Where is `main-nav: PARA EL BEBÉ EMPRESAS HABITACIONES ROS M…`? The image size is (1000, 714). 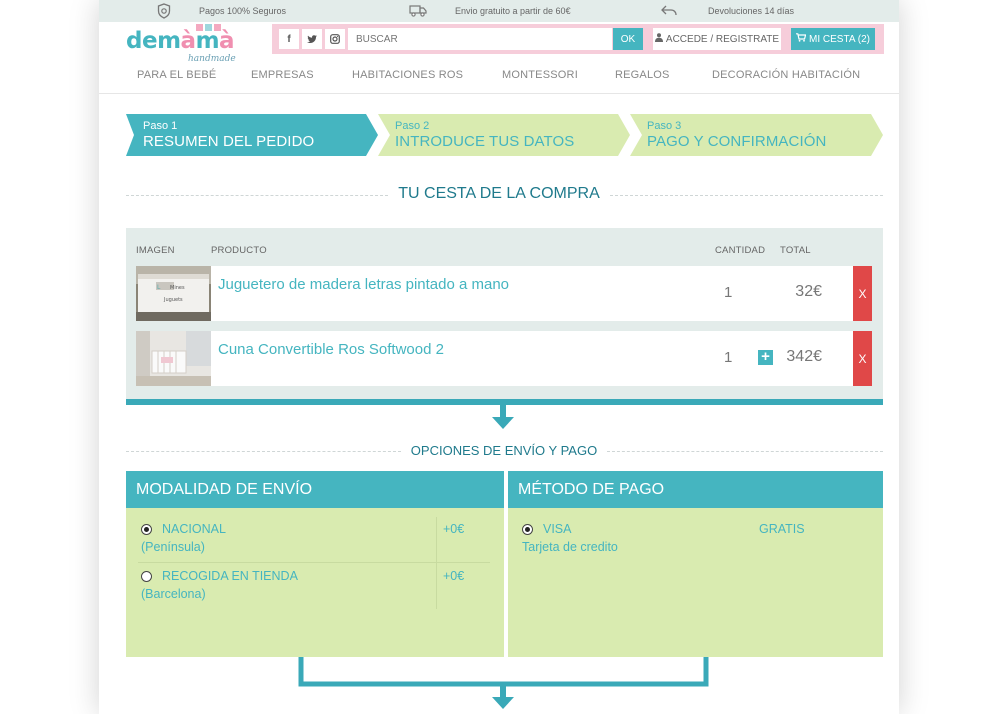 main-nav: PARA EL BEBÉ EMPRESAS HABITACIONES ROS M… is located at coordinates (499, 77).